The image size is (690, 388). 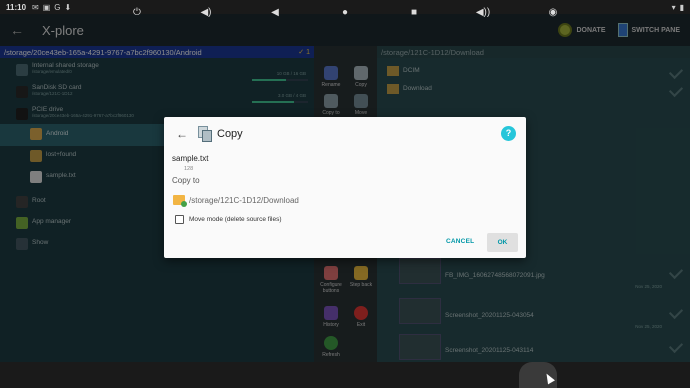 What do you see at coordinates (553, 12) in the screenshot?
I see `screenshot-icon: ◉` at bounding box center [553, 12].